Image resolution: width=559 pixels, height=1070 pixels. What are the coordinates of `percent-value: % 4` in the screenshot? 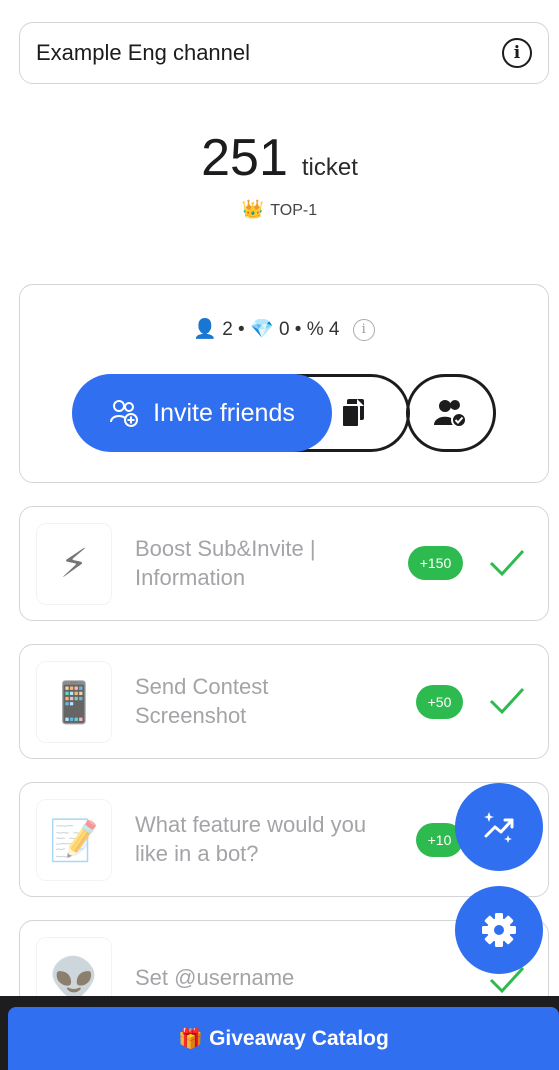 It's located at (323, 329).